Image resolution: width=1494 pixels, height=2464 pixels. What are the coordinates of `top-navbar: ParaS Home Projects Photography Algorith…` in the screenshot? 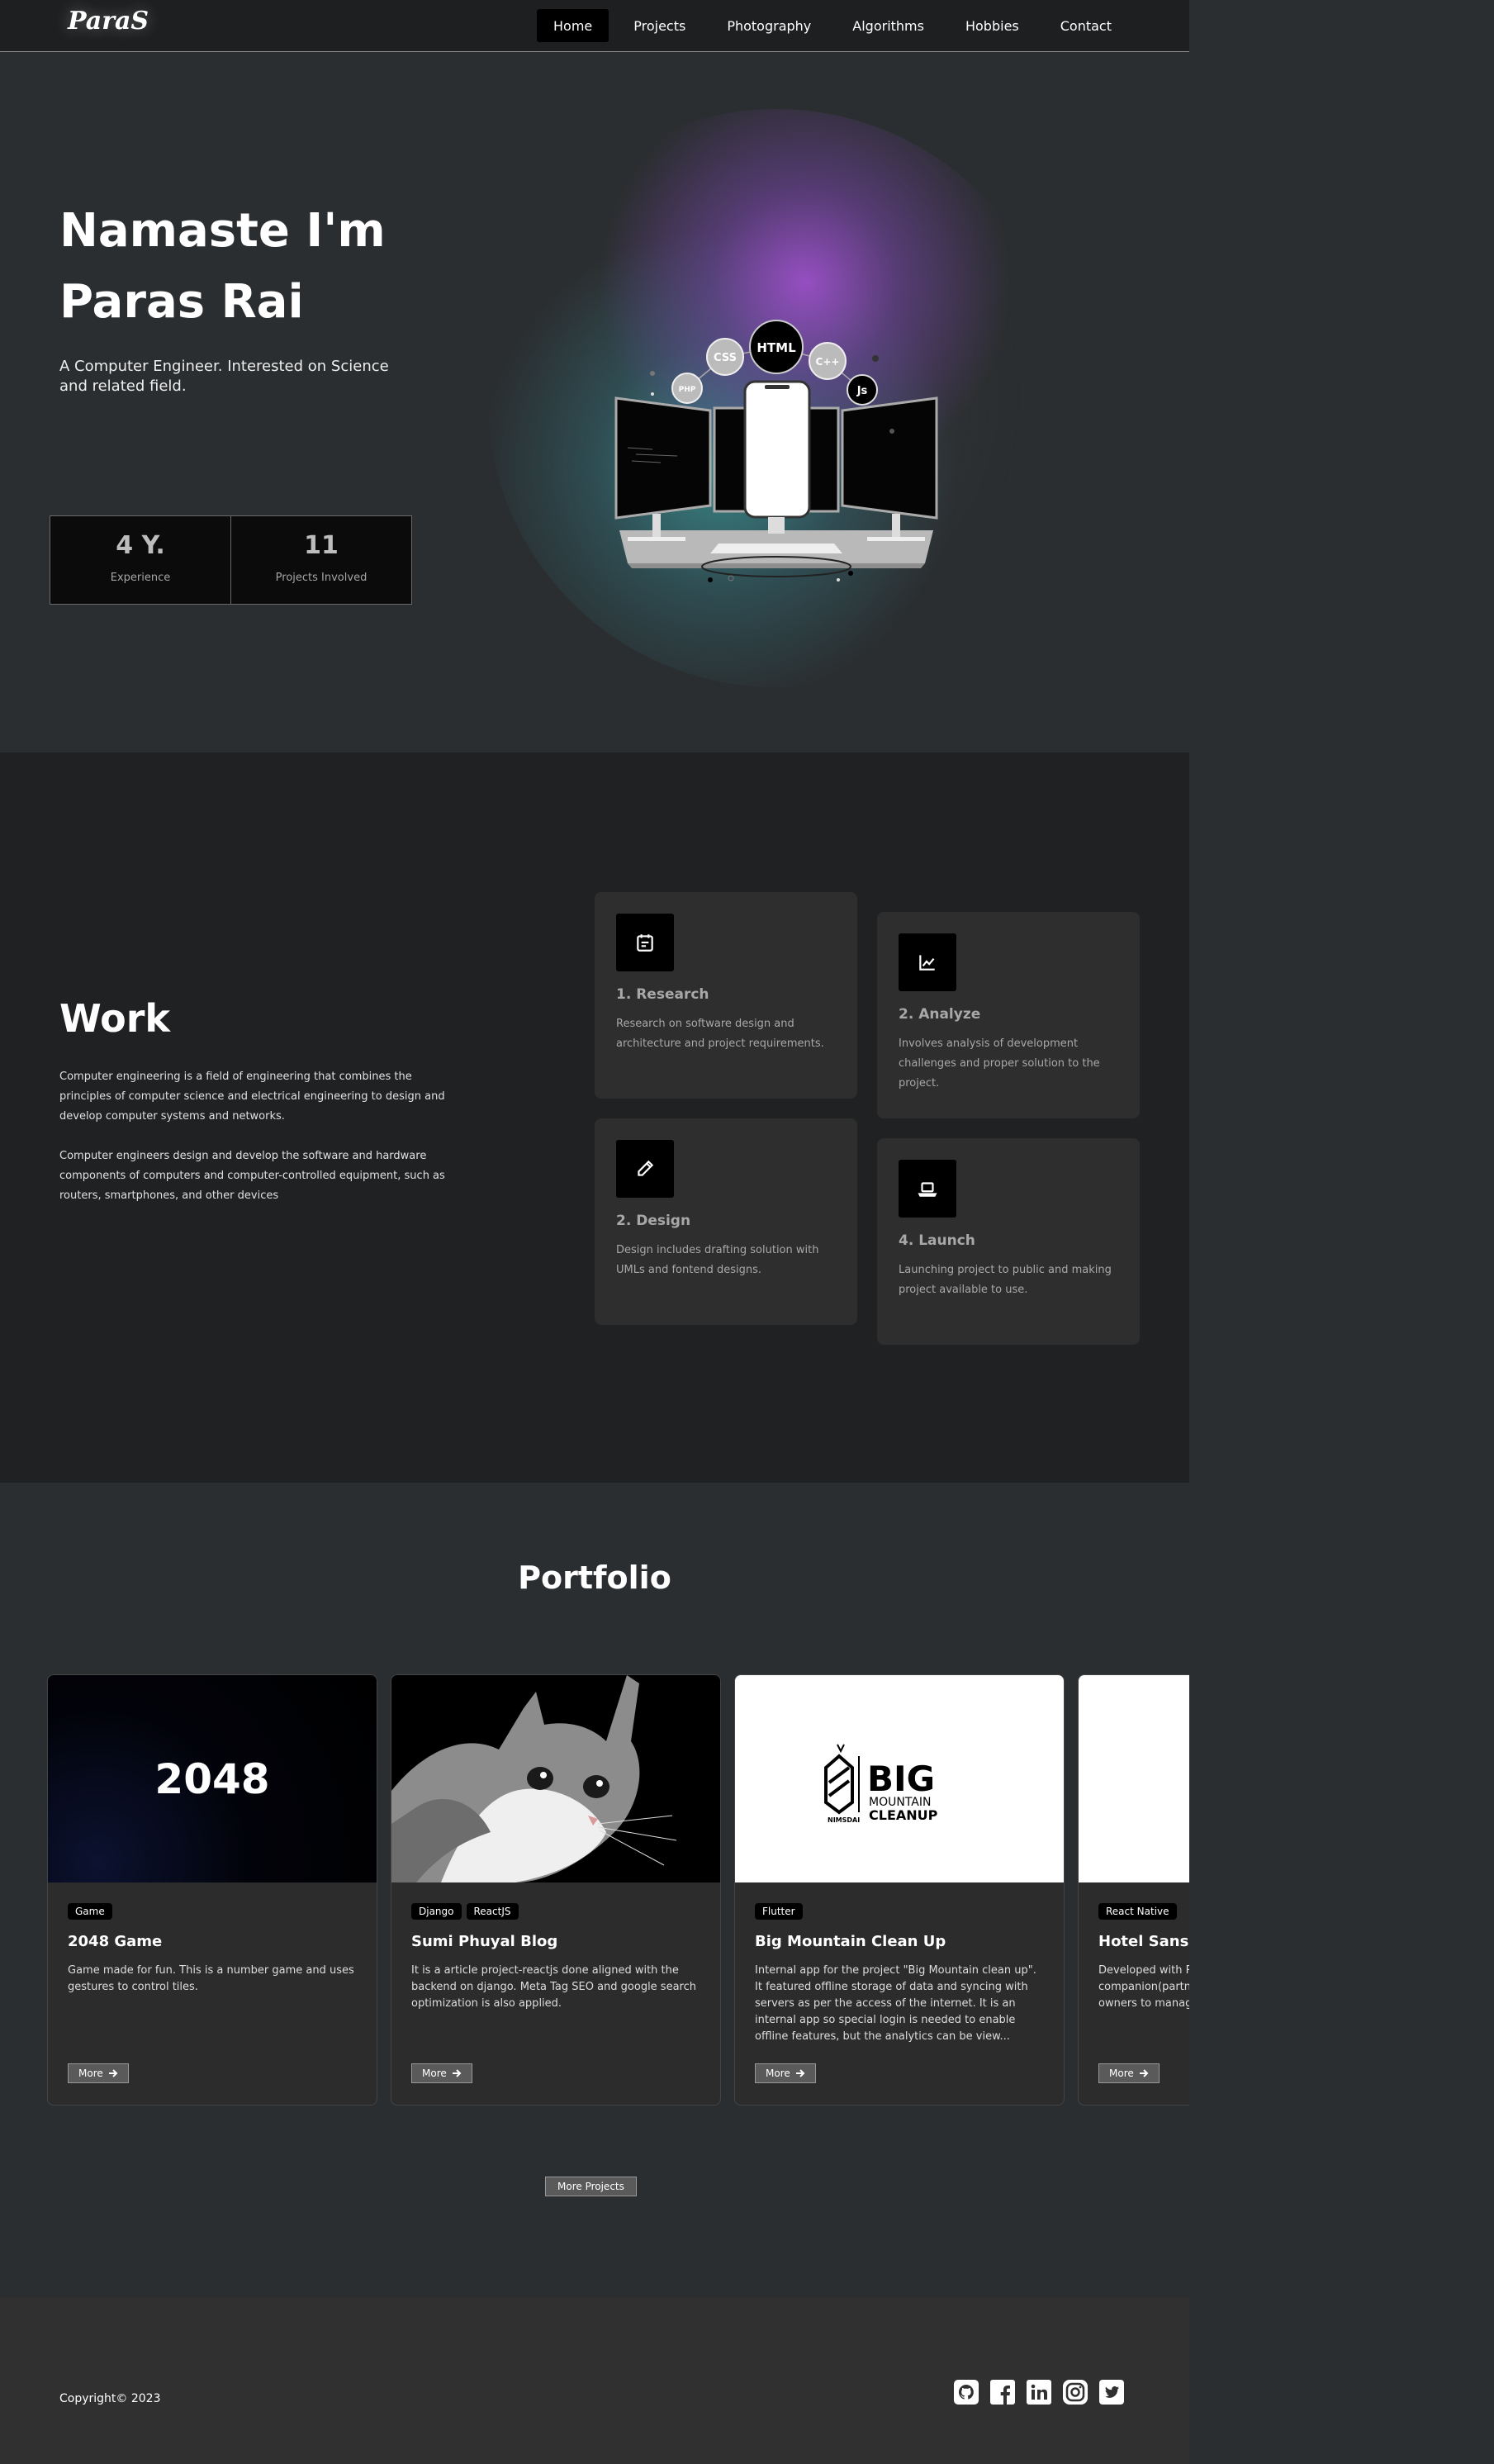 It's located at (594, 26).